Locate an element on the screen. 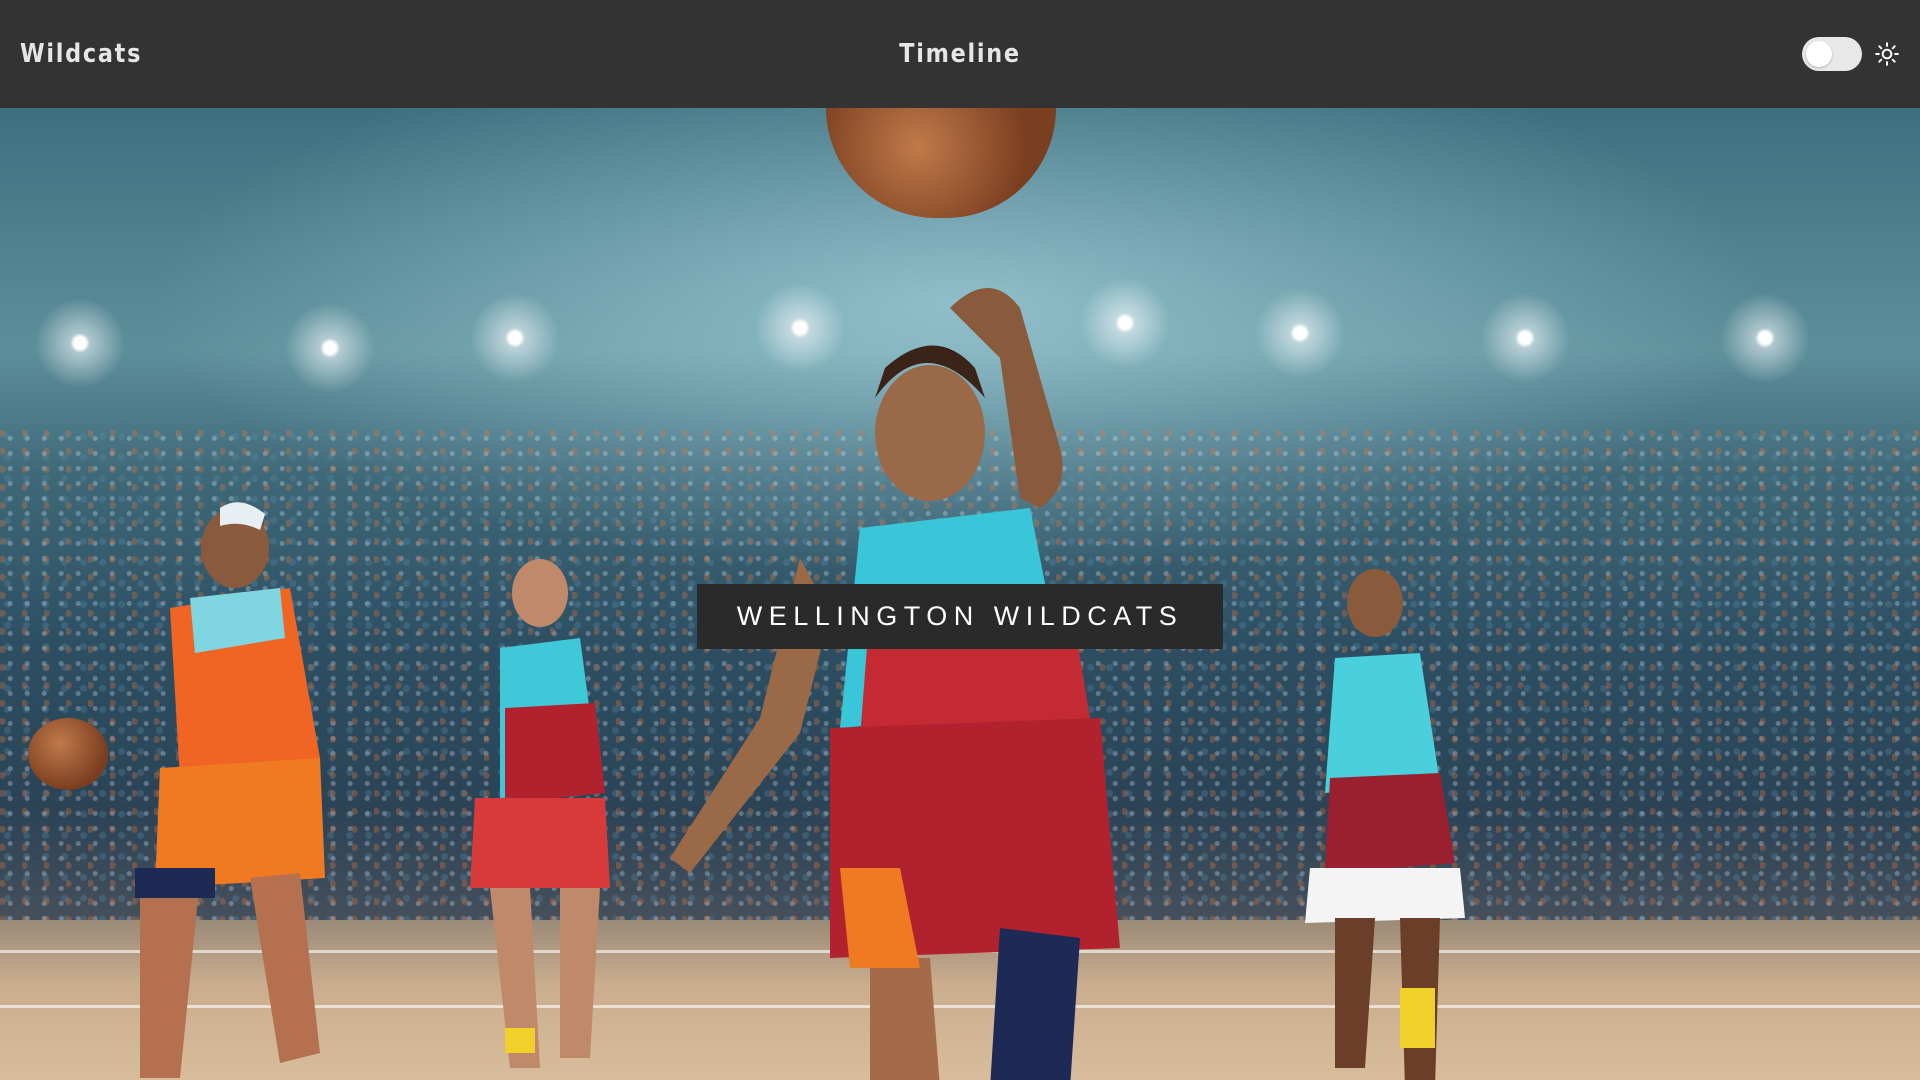  top-navigation-bar: Wildcats Timeline is located at coordinates (960, 54).